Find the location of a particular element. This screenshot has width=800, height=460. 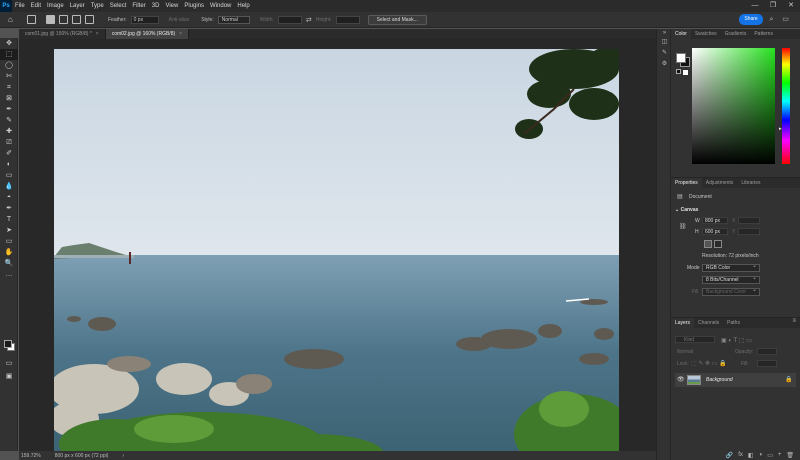

tab-gradients: Gradients is located at coordinates (736, 34).